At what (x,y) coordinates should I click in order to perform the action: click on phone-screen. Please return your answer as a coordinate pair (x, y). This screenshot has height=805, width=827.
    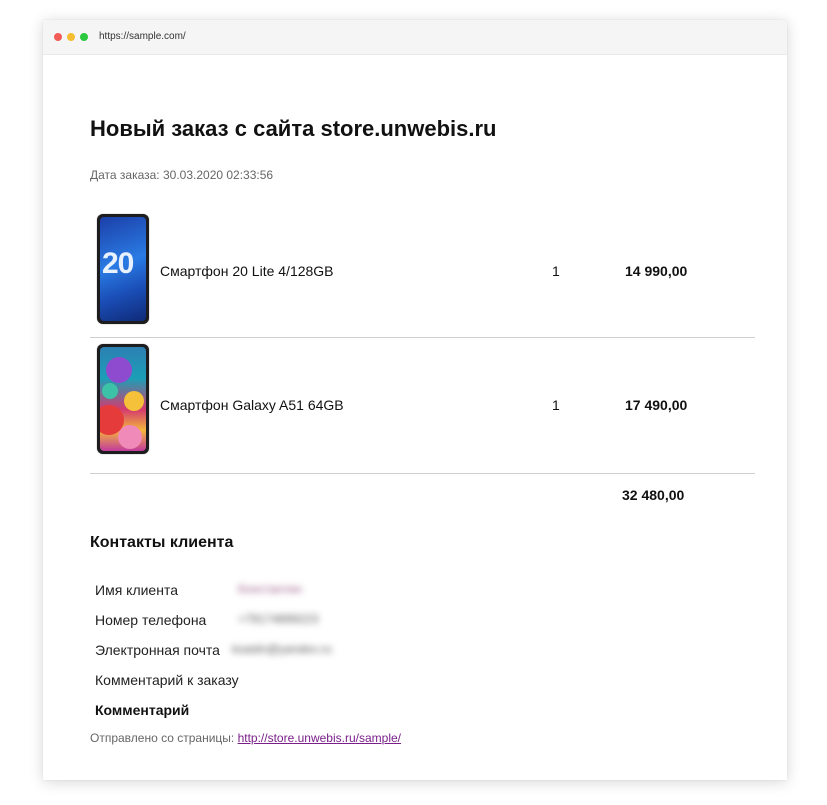
    Looking at the image, I should click on (123, 399).